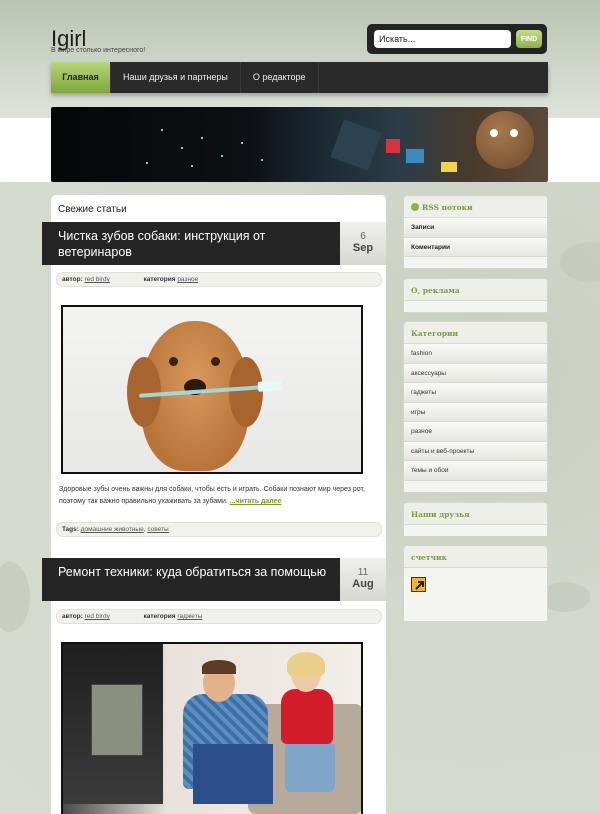  What do you see at coordinates (475, 392) in the screenshot?
I see `category-item: гаджеты` at bounding box center [475, 392].